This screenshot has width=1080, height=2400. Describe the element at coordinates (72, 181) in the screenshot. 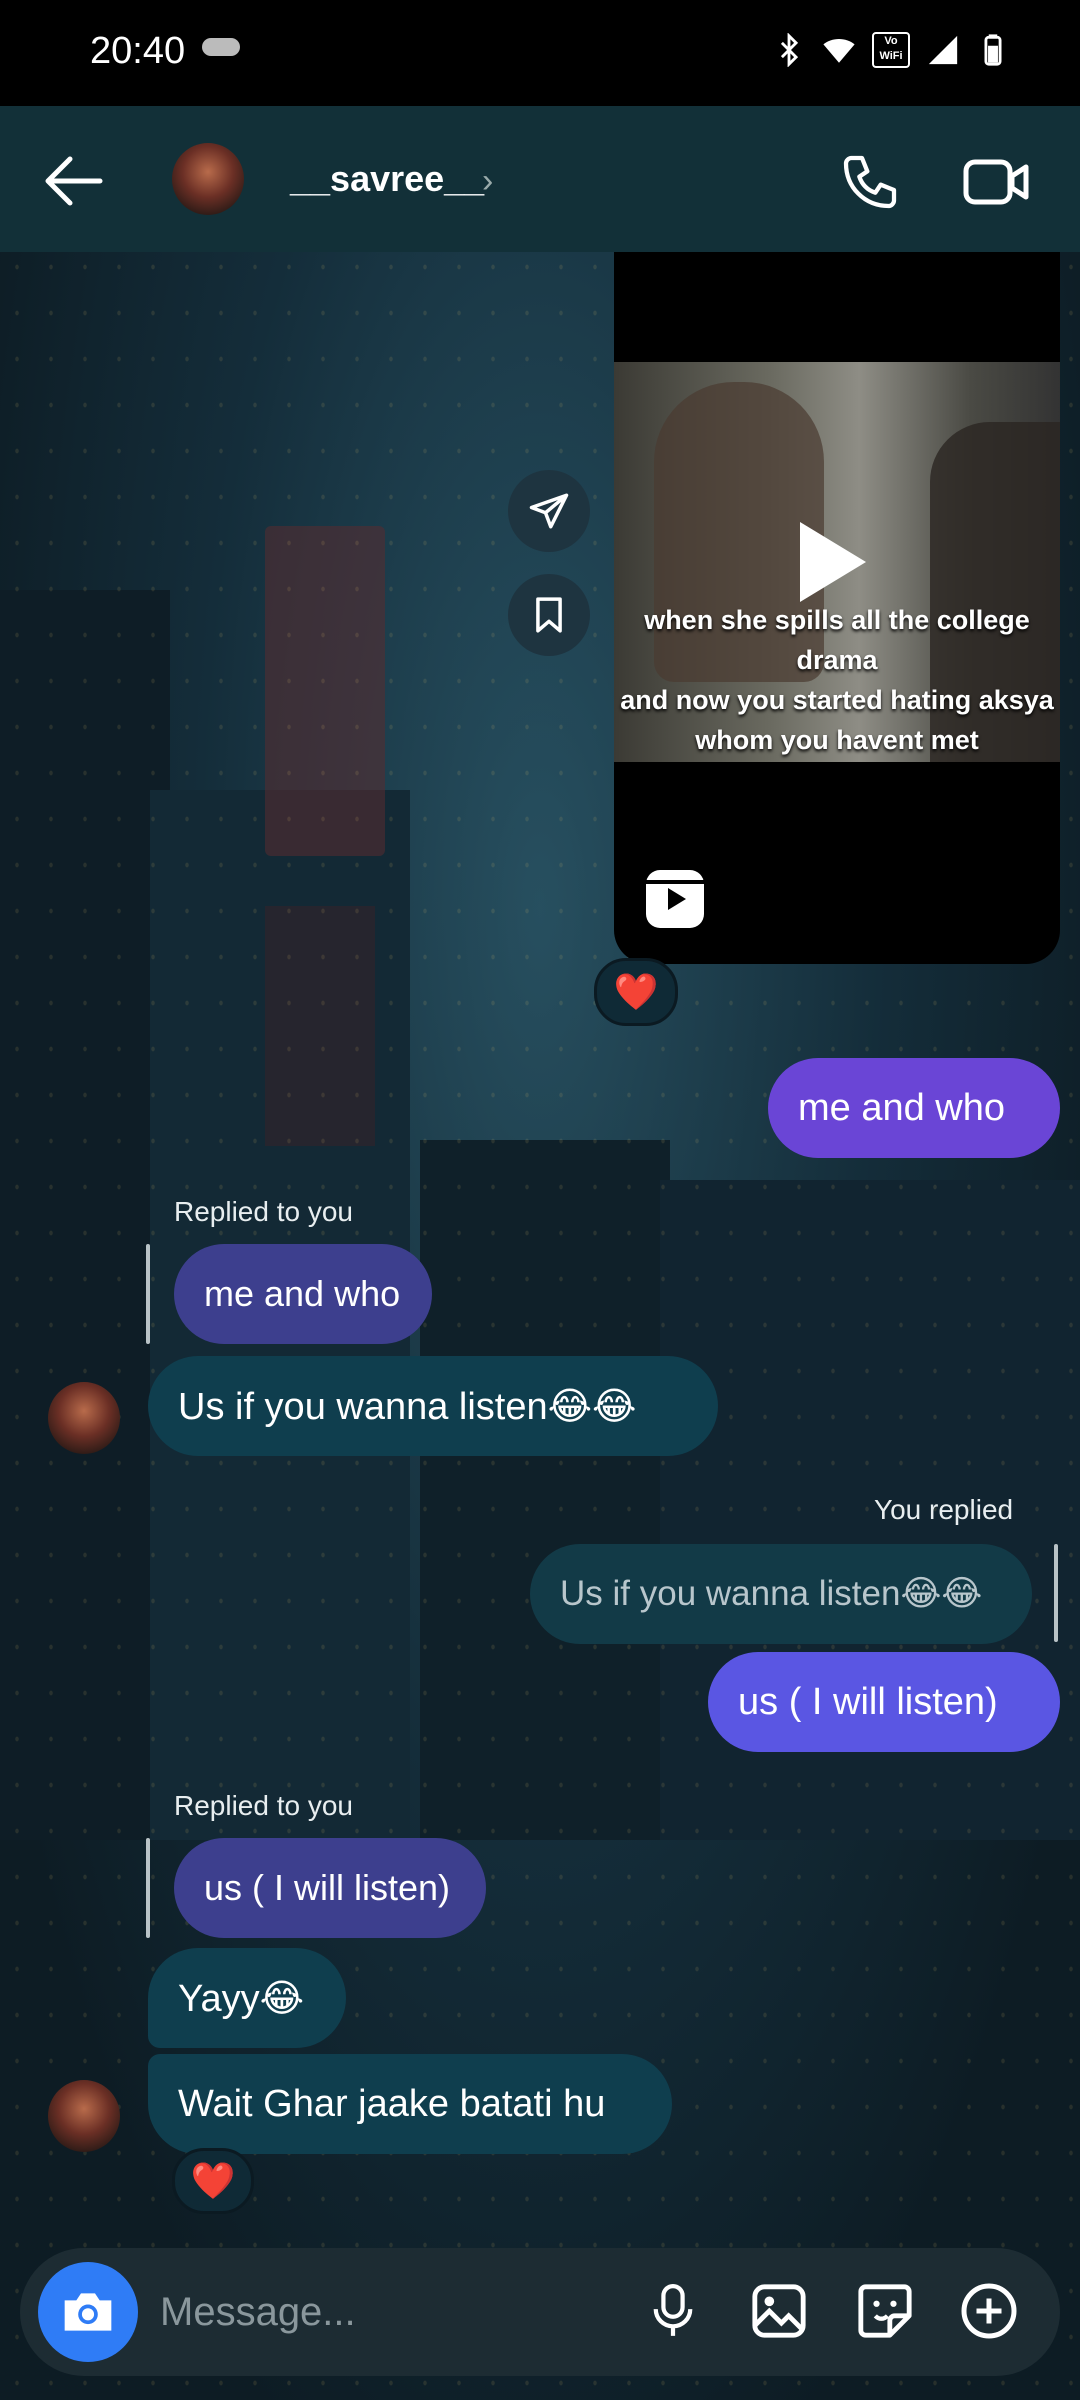

I see `back-arrow-icon` at that location.